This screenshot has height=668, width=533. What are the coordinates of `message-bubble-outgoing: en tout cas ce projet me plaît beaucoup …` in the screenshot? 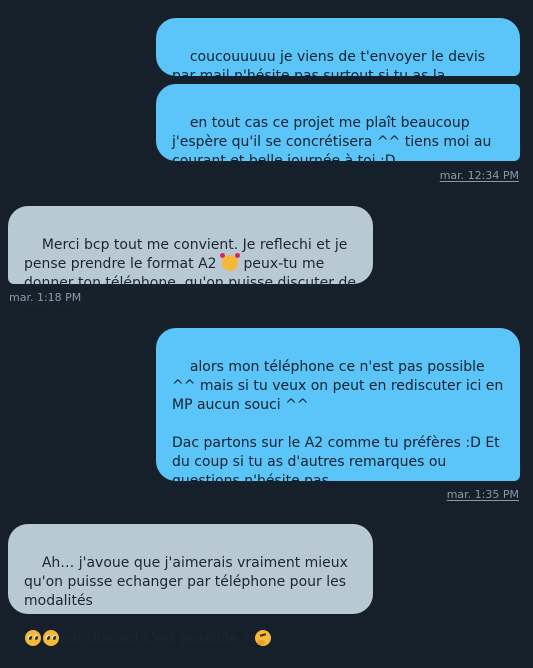 It's located at (338, 126).